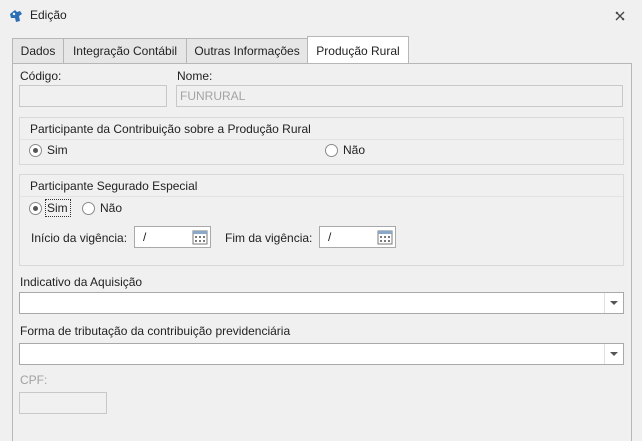  I want to click on nome-label: Nome:, so click(195, 76).